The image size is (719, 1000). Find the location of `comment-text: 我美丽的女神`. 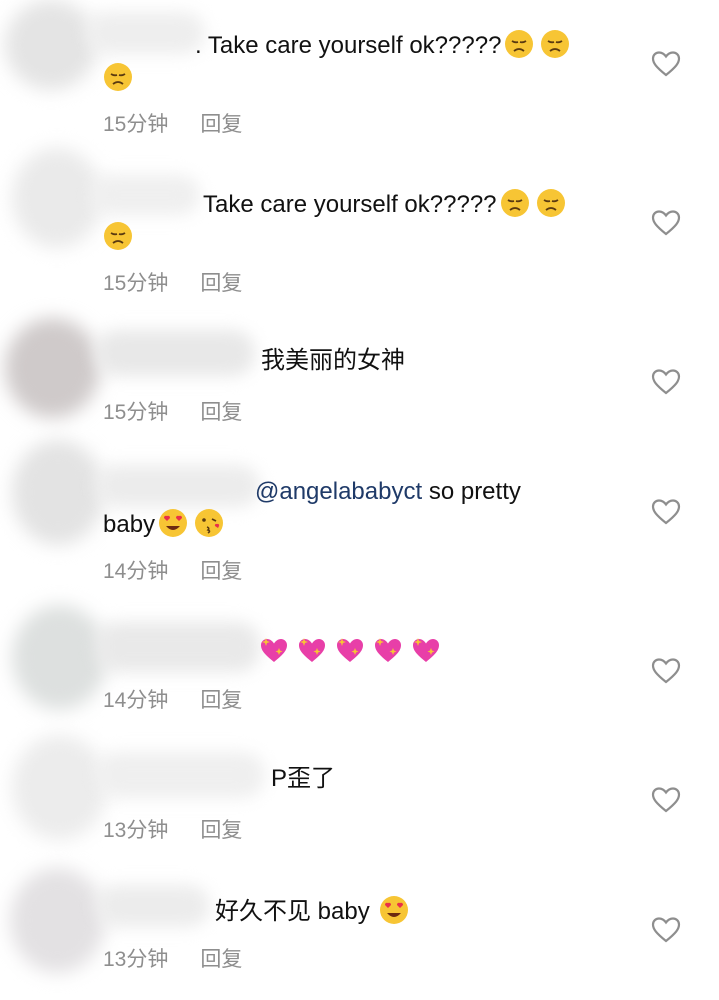

comment-text: 我美丽的女神 is located at coordinates (363, 361).